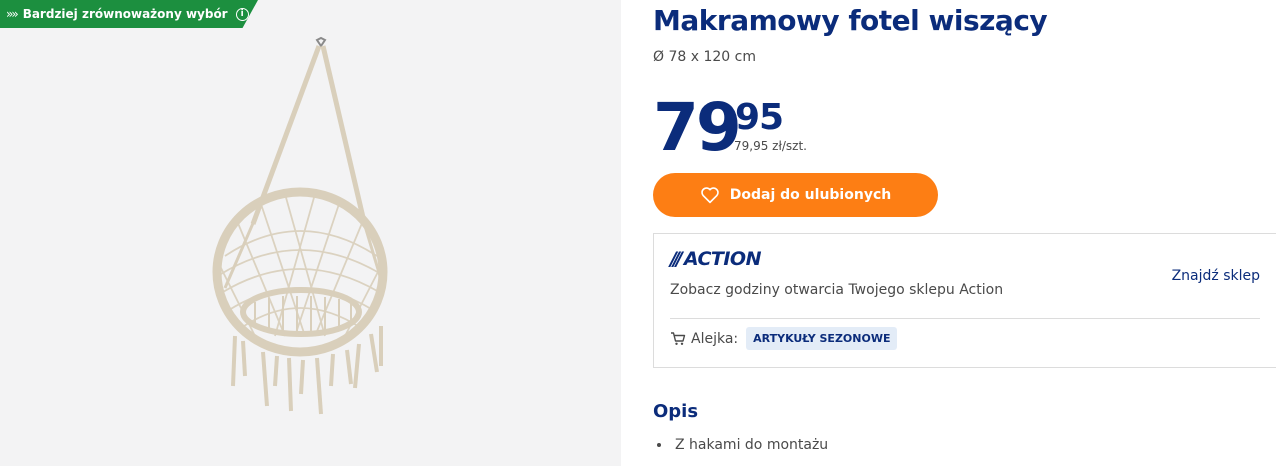  Describe the element at coordinates (965, 318) in the screenshot. I see `divider` at that location.